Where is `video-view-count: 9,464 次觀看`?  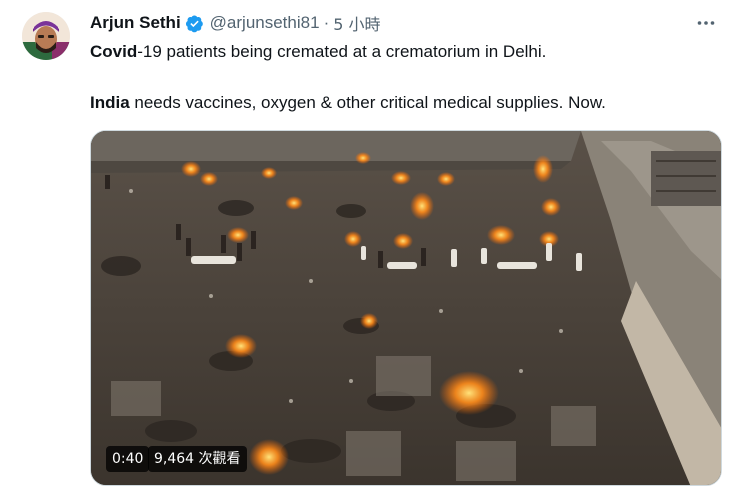 video-view-count: 9,464 次觀看 is located at coordinates (197, 459).